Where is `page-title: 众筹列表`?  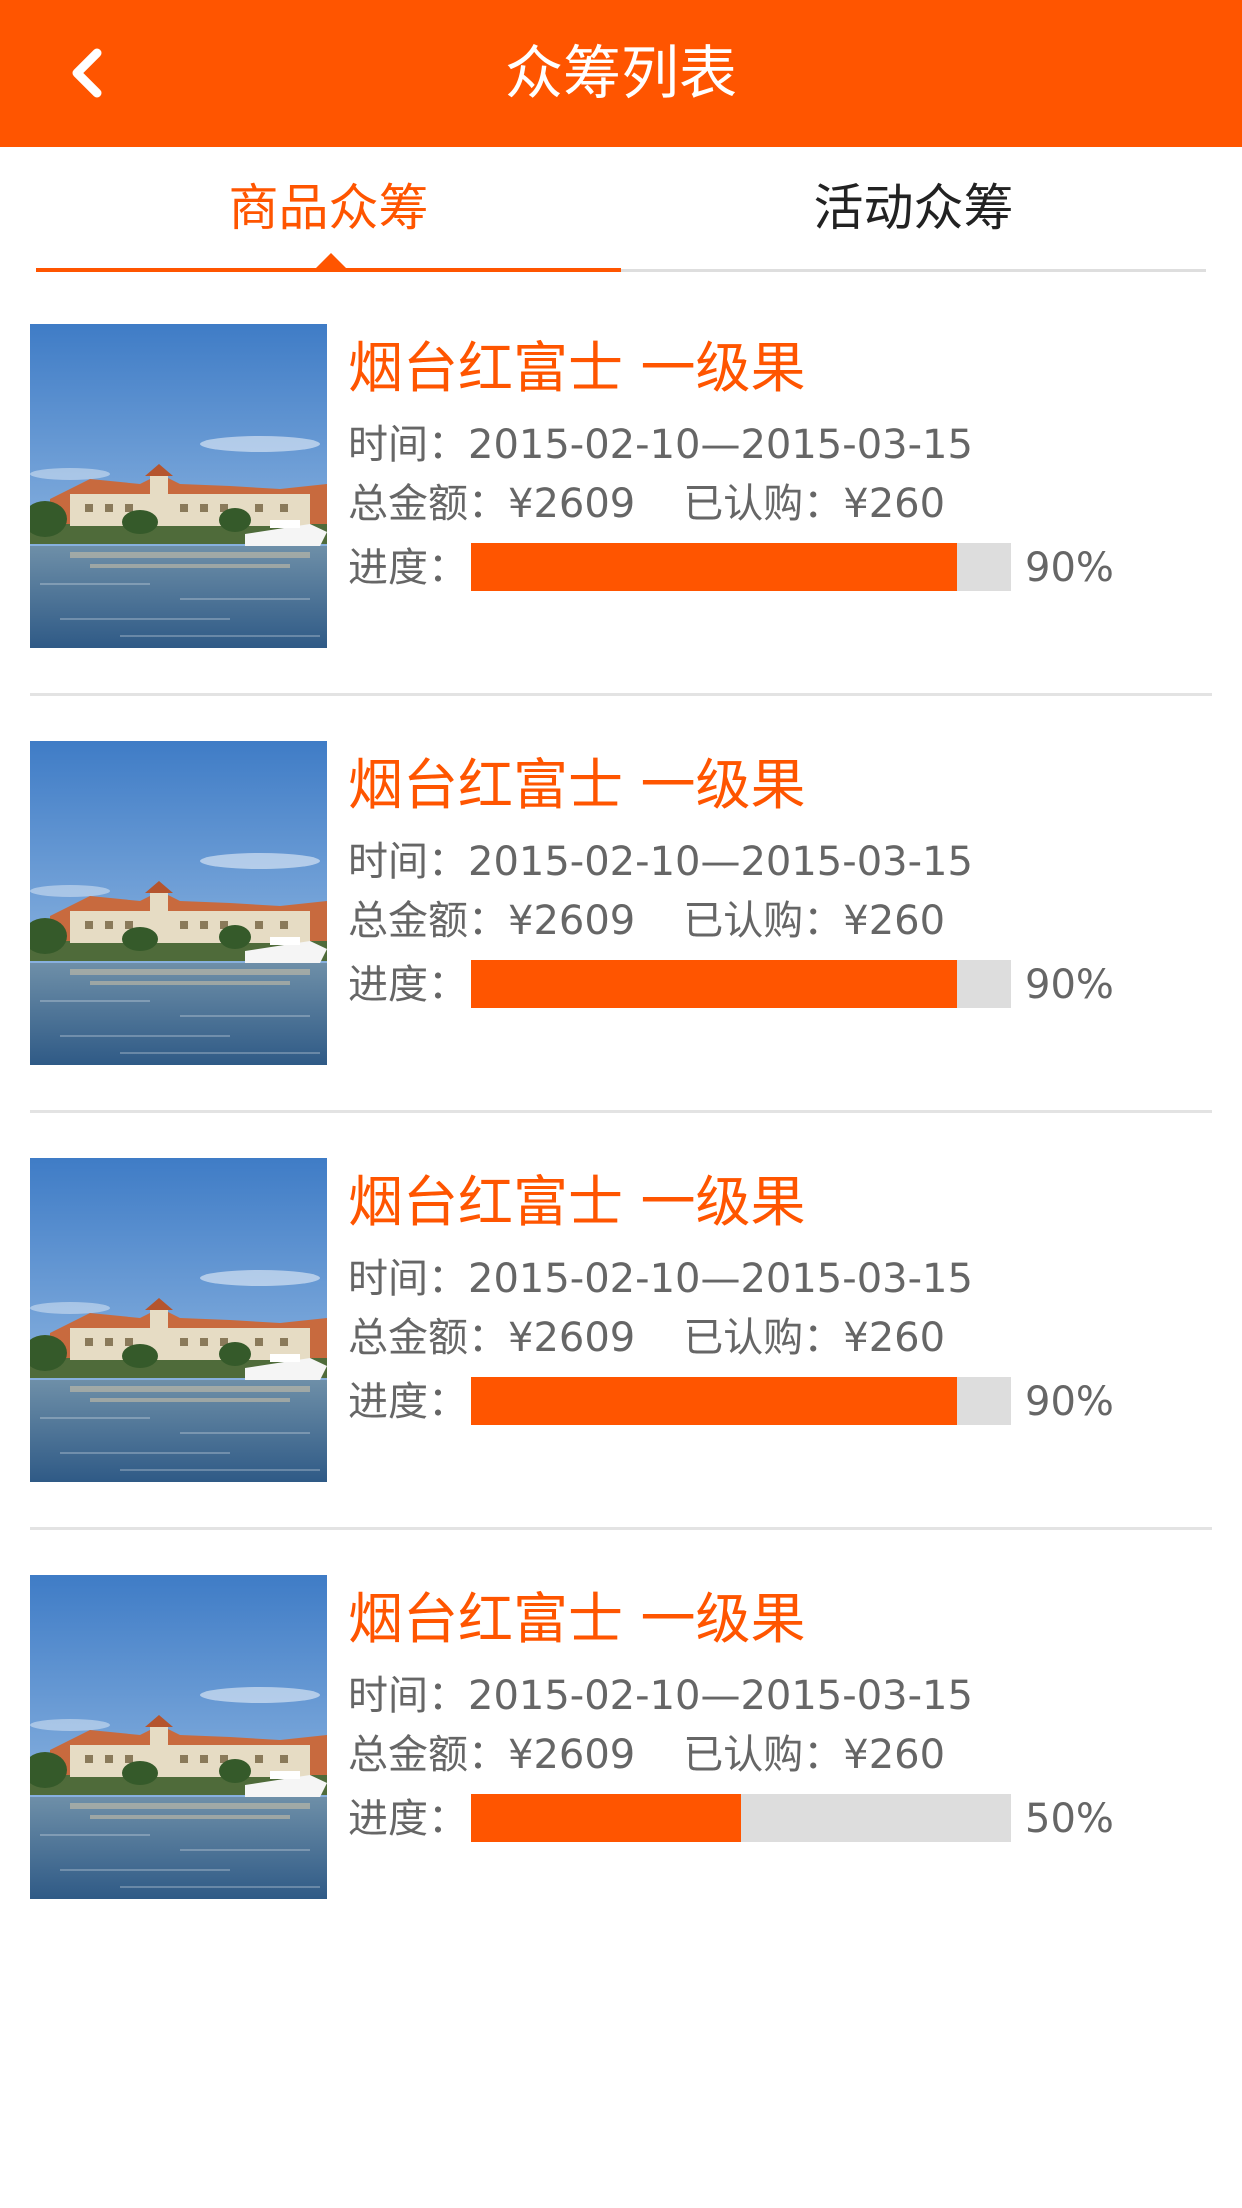
page-title: 众筹列表 is located at coordinates (620, 73).